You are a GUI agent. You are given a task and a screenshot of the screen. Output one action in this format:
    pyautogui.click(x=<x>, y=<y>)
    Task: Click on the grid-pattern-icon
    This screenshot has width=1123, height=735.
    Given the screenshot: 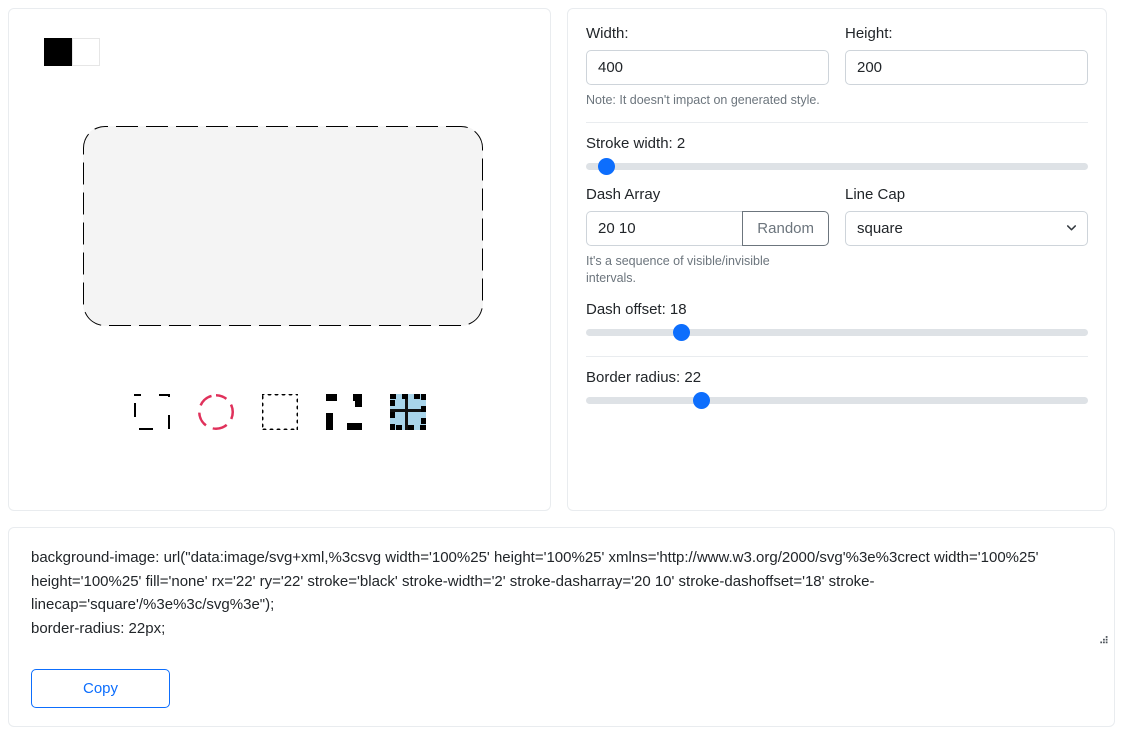 What is the action you would take?
    pyautogui.click(x=407, y=412)
    